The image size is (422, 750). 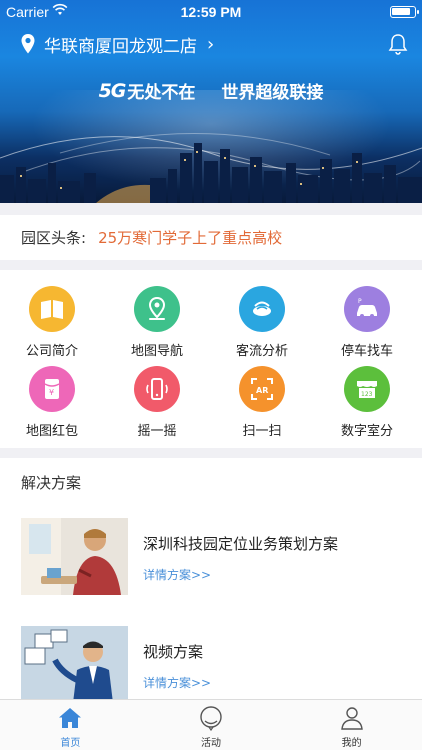 I want to click on tab-activity: 活动, so click(x=211, y=725).